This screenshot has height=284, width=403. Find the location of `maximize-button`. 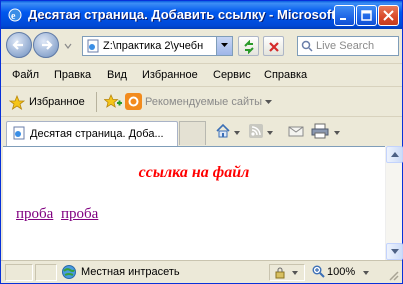

maximize-button is located at coordinates (366, 15).